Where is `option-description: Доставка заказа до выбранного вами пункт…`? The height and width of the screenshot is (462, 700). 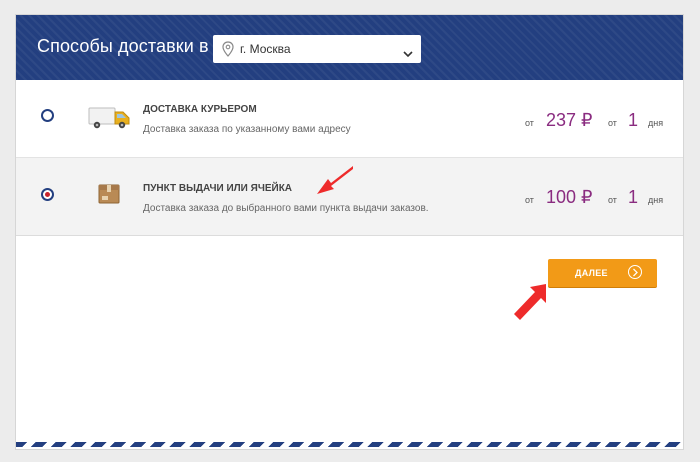
option-description: Доставка заказа до выбранного вами пункт… is located at coordinates (286, 208).